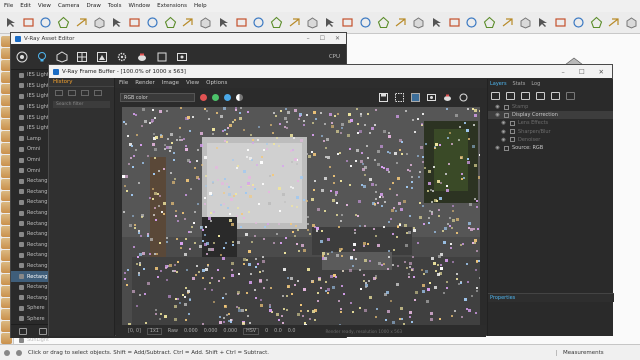 The width and height of the screenshot is (640, 360). Describe the element at coordinates (216, 83) in the screenshot. I see `vfb-menu-options: Options` at that location.